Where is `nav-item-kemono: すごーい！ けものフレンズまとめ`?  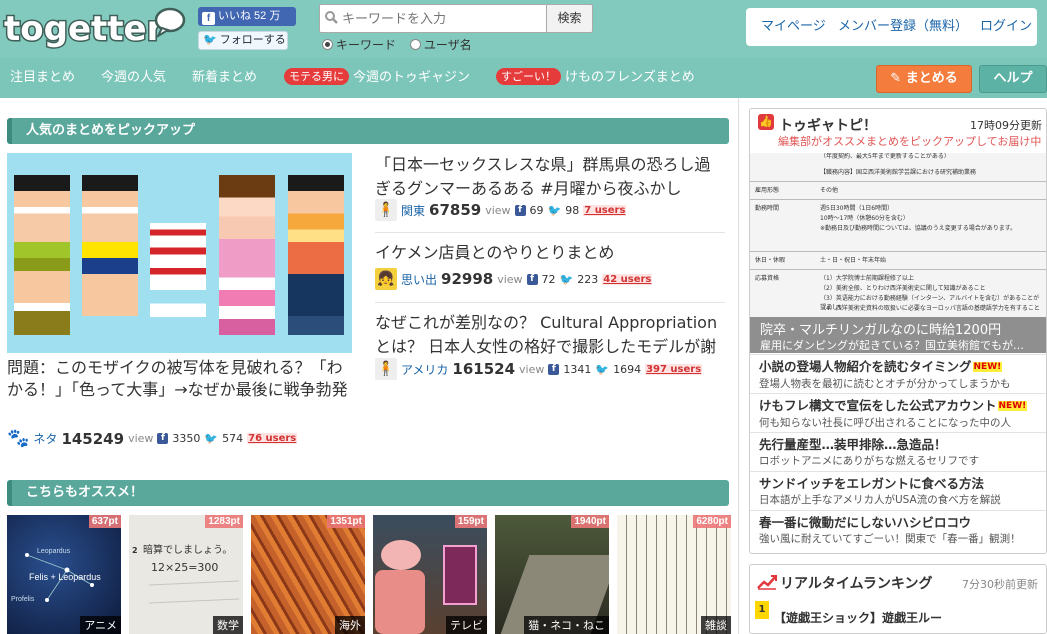
nav-item-kemono: すごーい！ けものフレンズまとめ is located at coordinates (595, 78).